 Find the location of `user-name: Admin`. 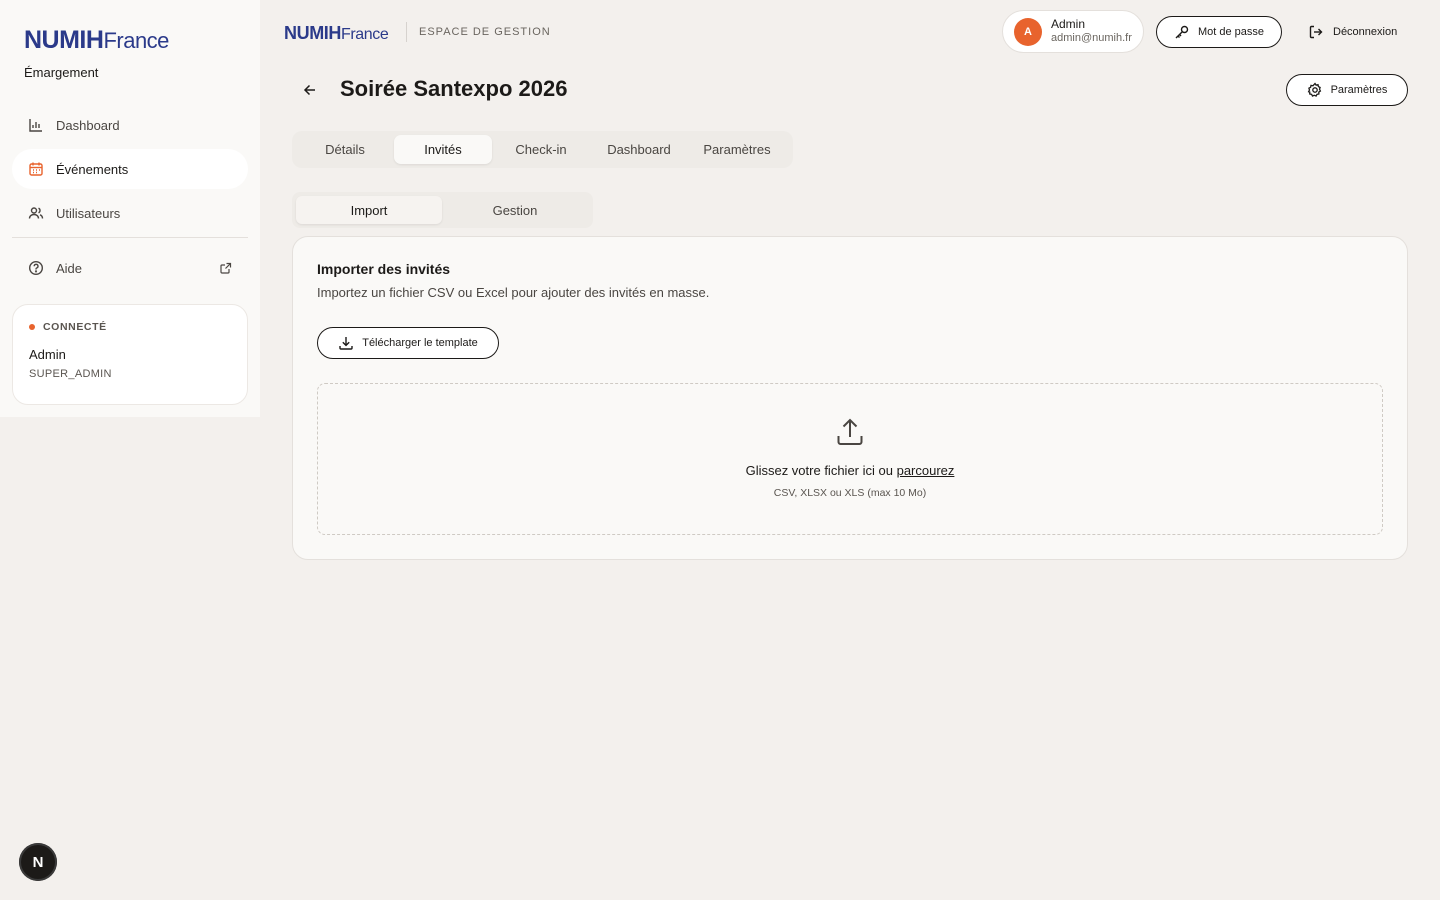

user-name: Admin is located at coordinates (47, 354).